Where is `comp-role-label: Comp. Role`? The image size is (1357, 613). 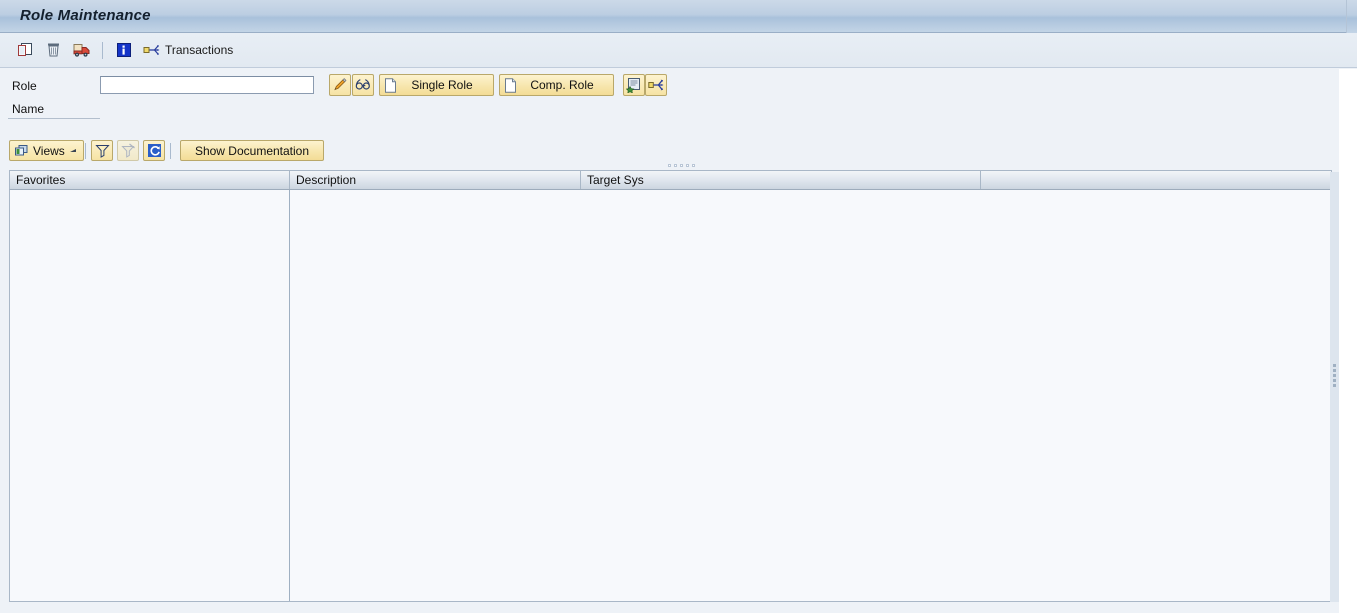 comp-role-label: Comp. Role is located at coordinates (562, 85).